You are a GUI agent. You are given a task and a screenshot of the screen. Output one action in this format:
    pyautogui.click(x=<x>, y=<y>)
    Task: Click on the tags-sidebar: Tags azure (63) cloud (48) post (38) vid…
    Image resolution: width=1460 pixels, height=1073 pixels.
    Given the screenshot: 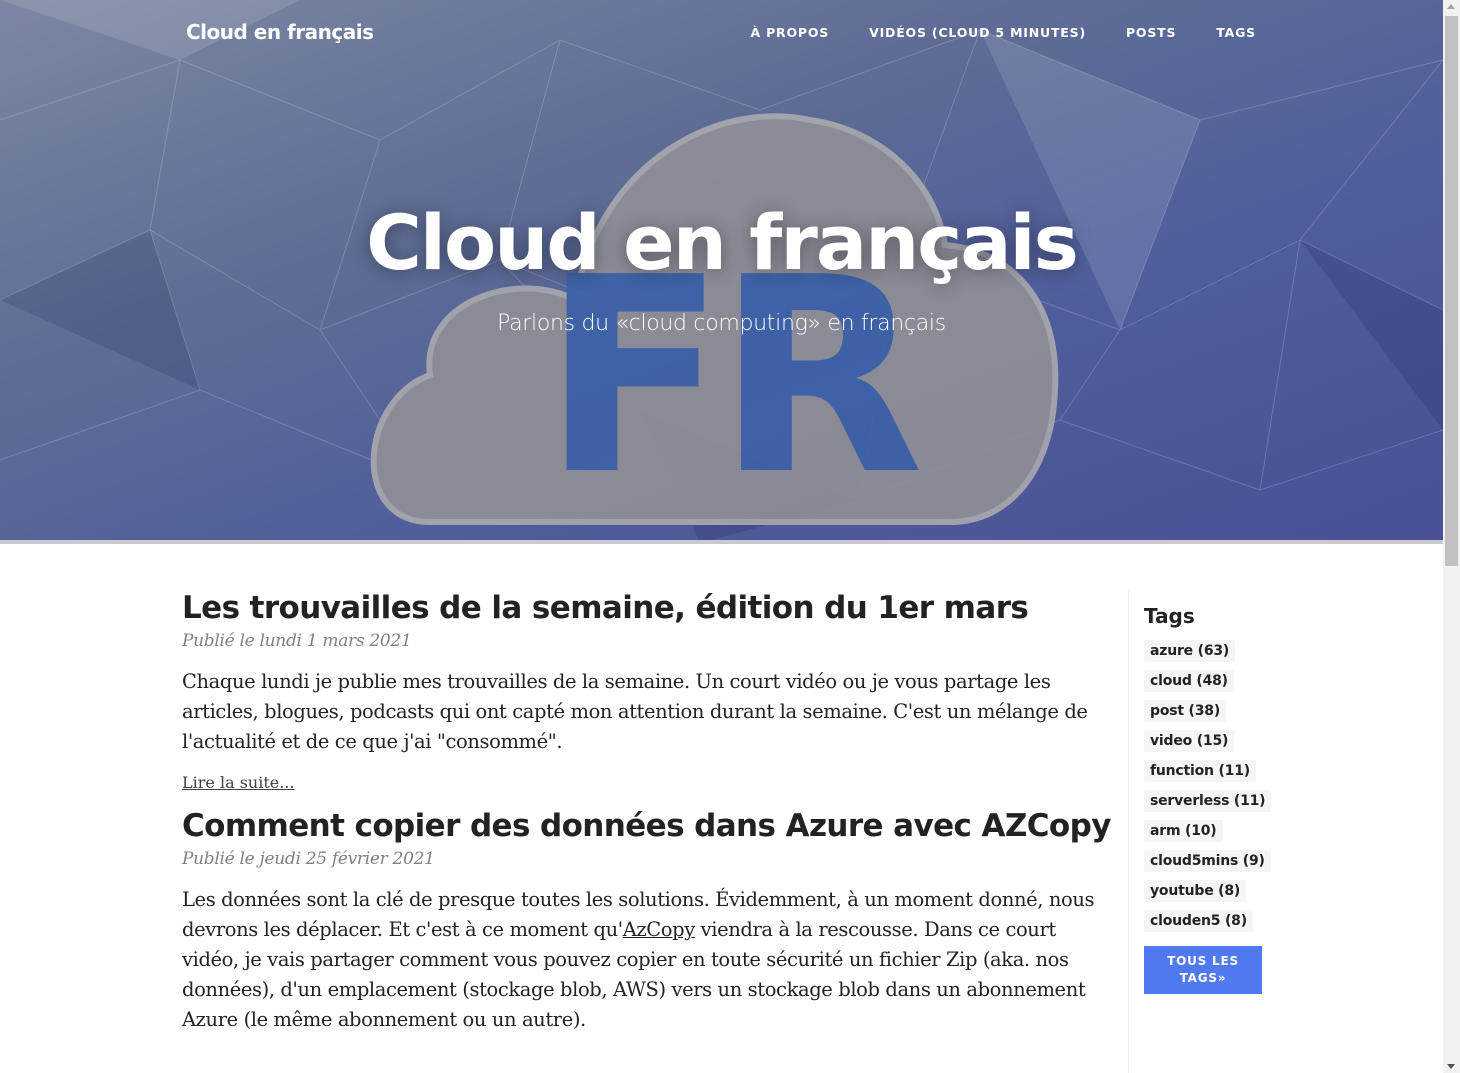 What is the action you would take?
    pyautogui.click(x=1209, y=799)
    